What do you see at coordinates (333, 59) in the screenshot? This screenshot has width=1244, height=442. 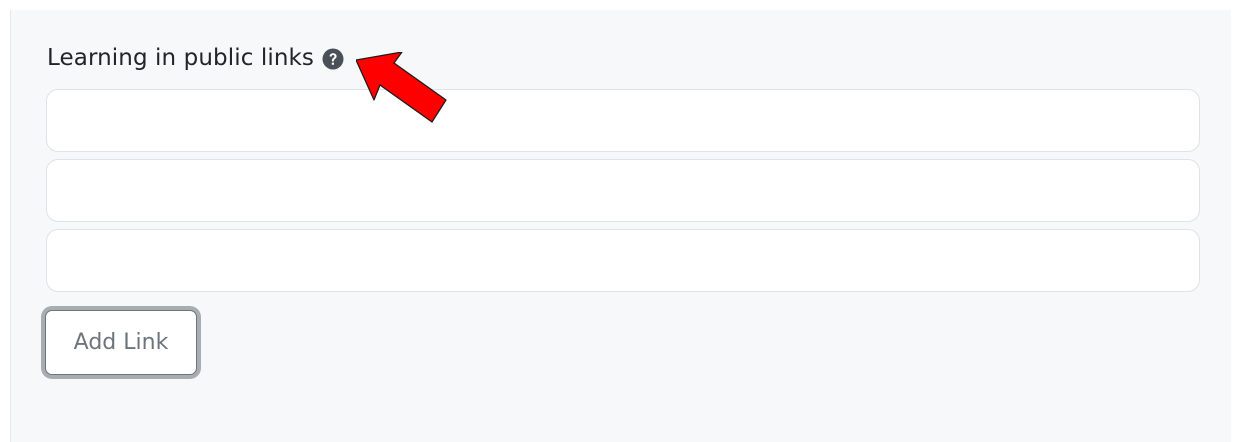 I see `question-circle-icon` at bounding box center [333, 59].